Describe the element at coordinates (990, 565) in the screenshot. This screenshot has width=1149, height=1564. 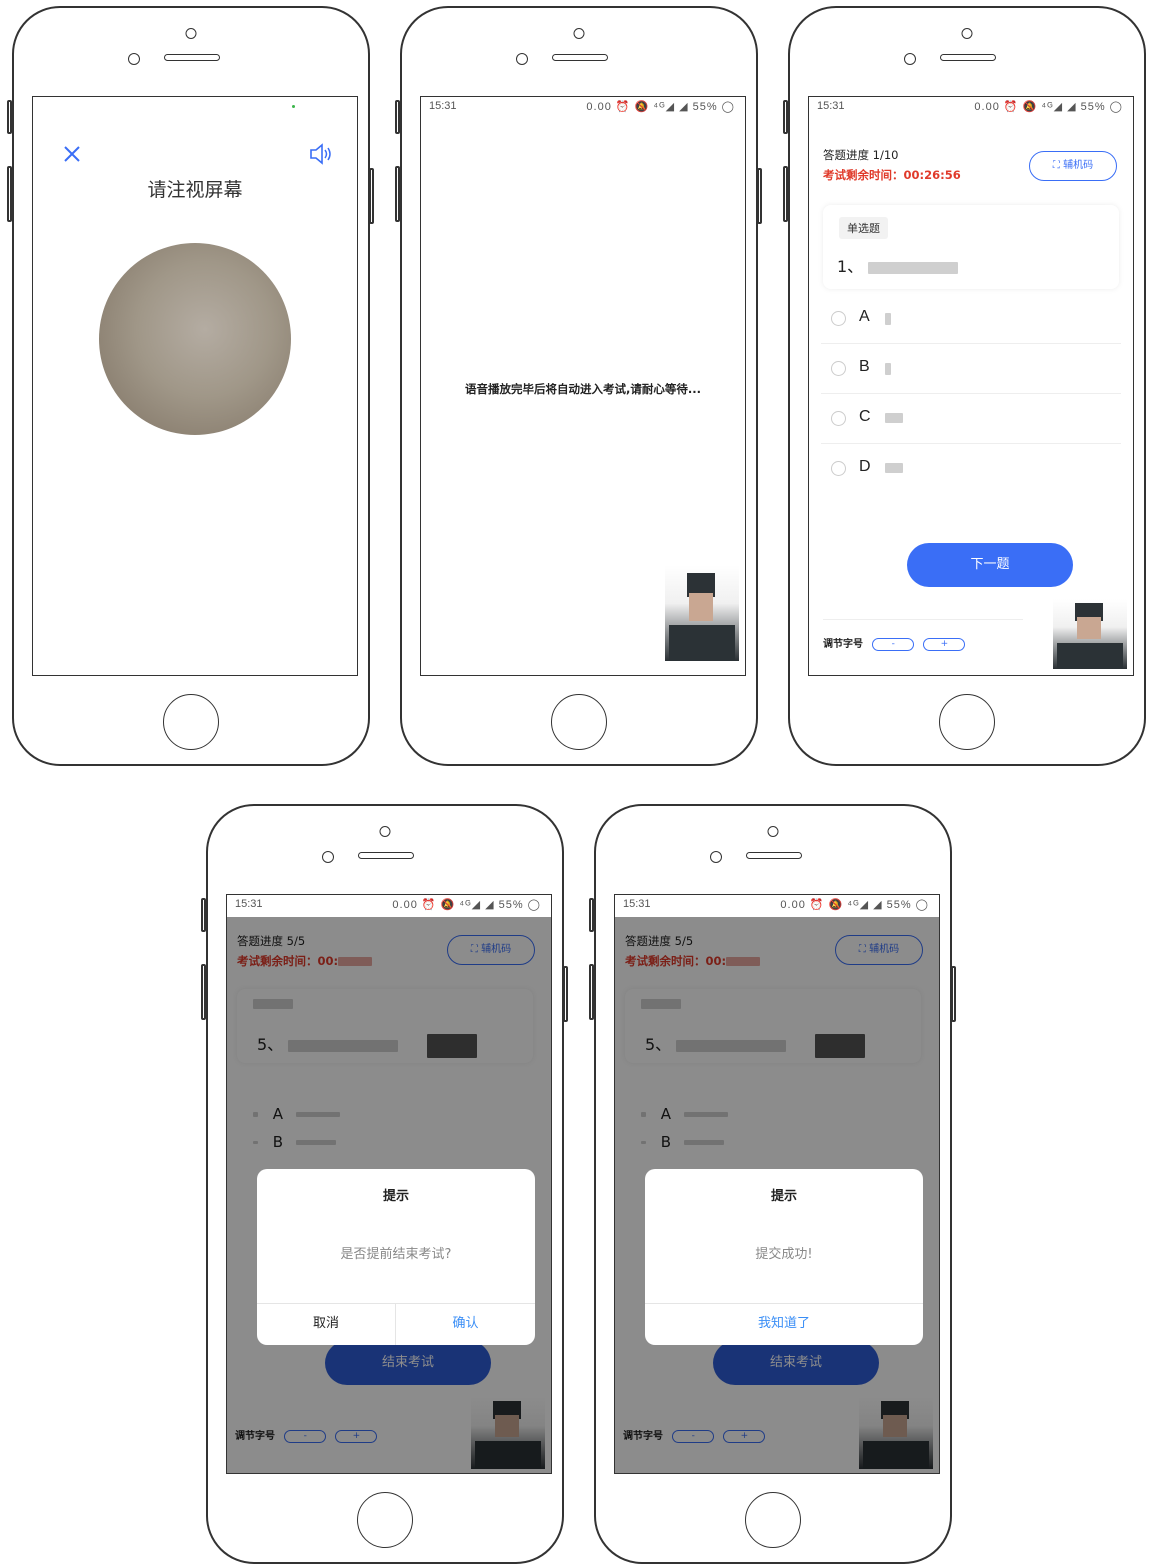
I see `next-question-button: 下一题` at that location.